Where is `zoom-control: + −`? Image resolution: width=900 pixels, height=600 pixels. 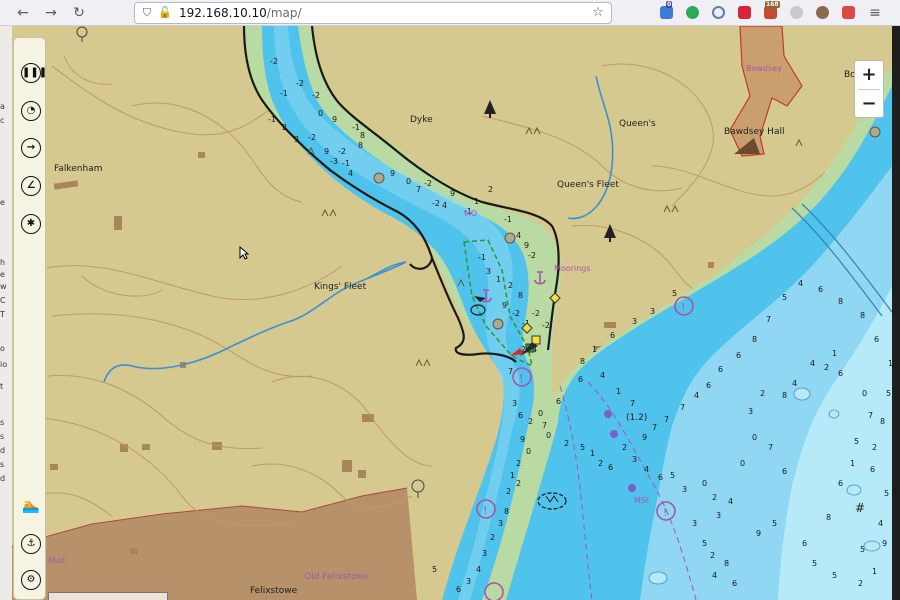 zoom-control: + − is located at coordinates (869, 89).